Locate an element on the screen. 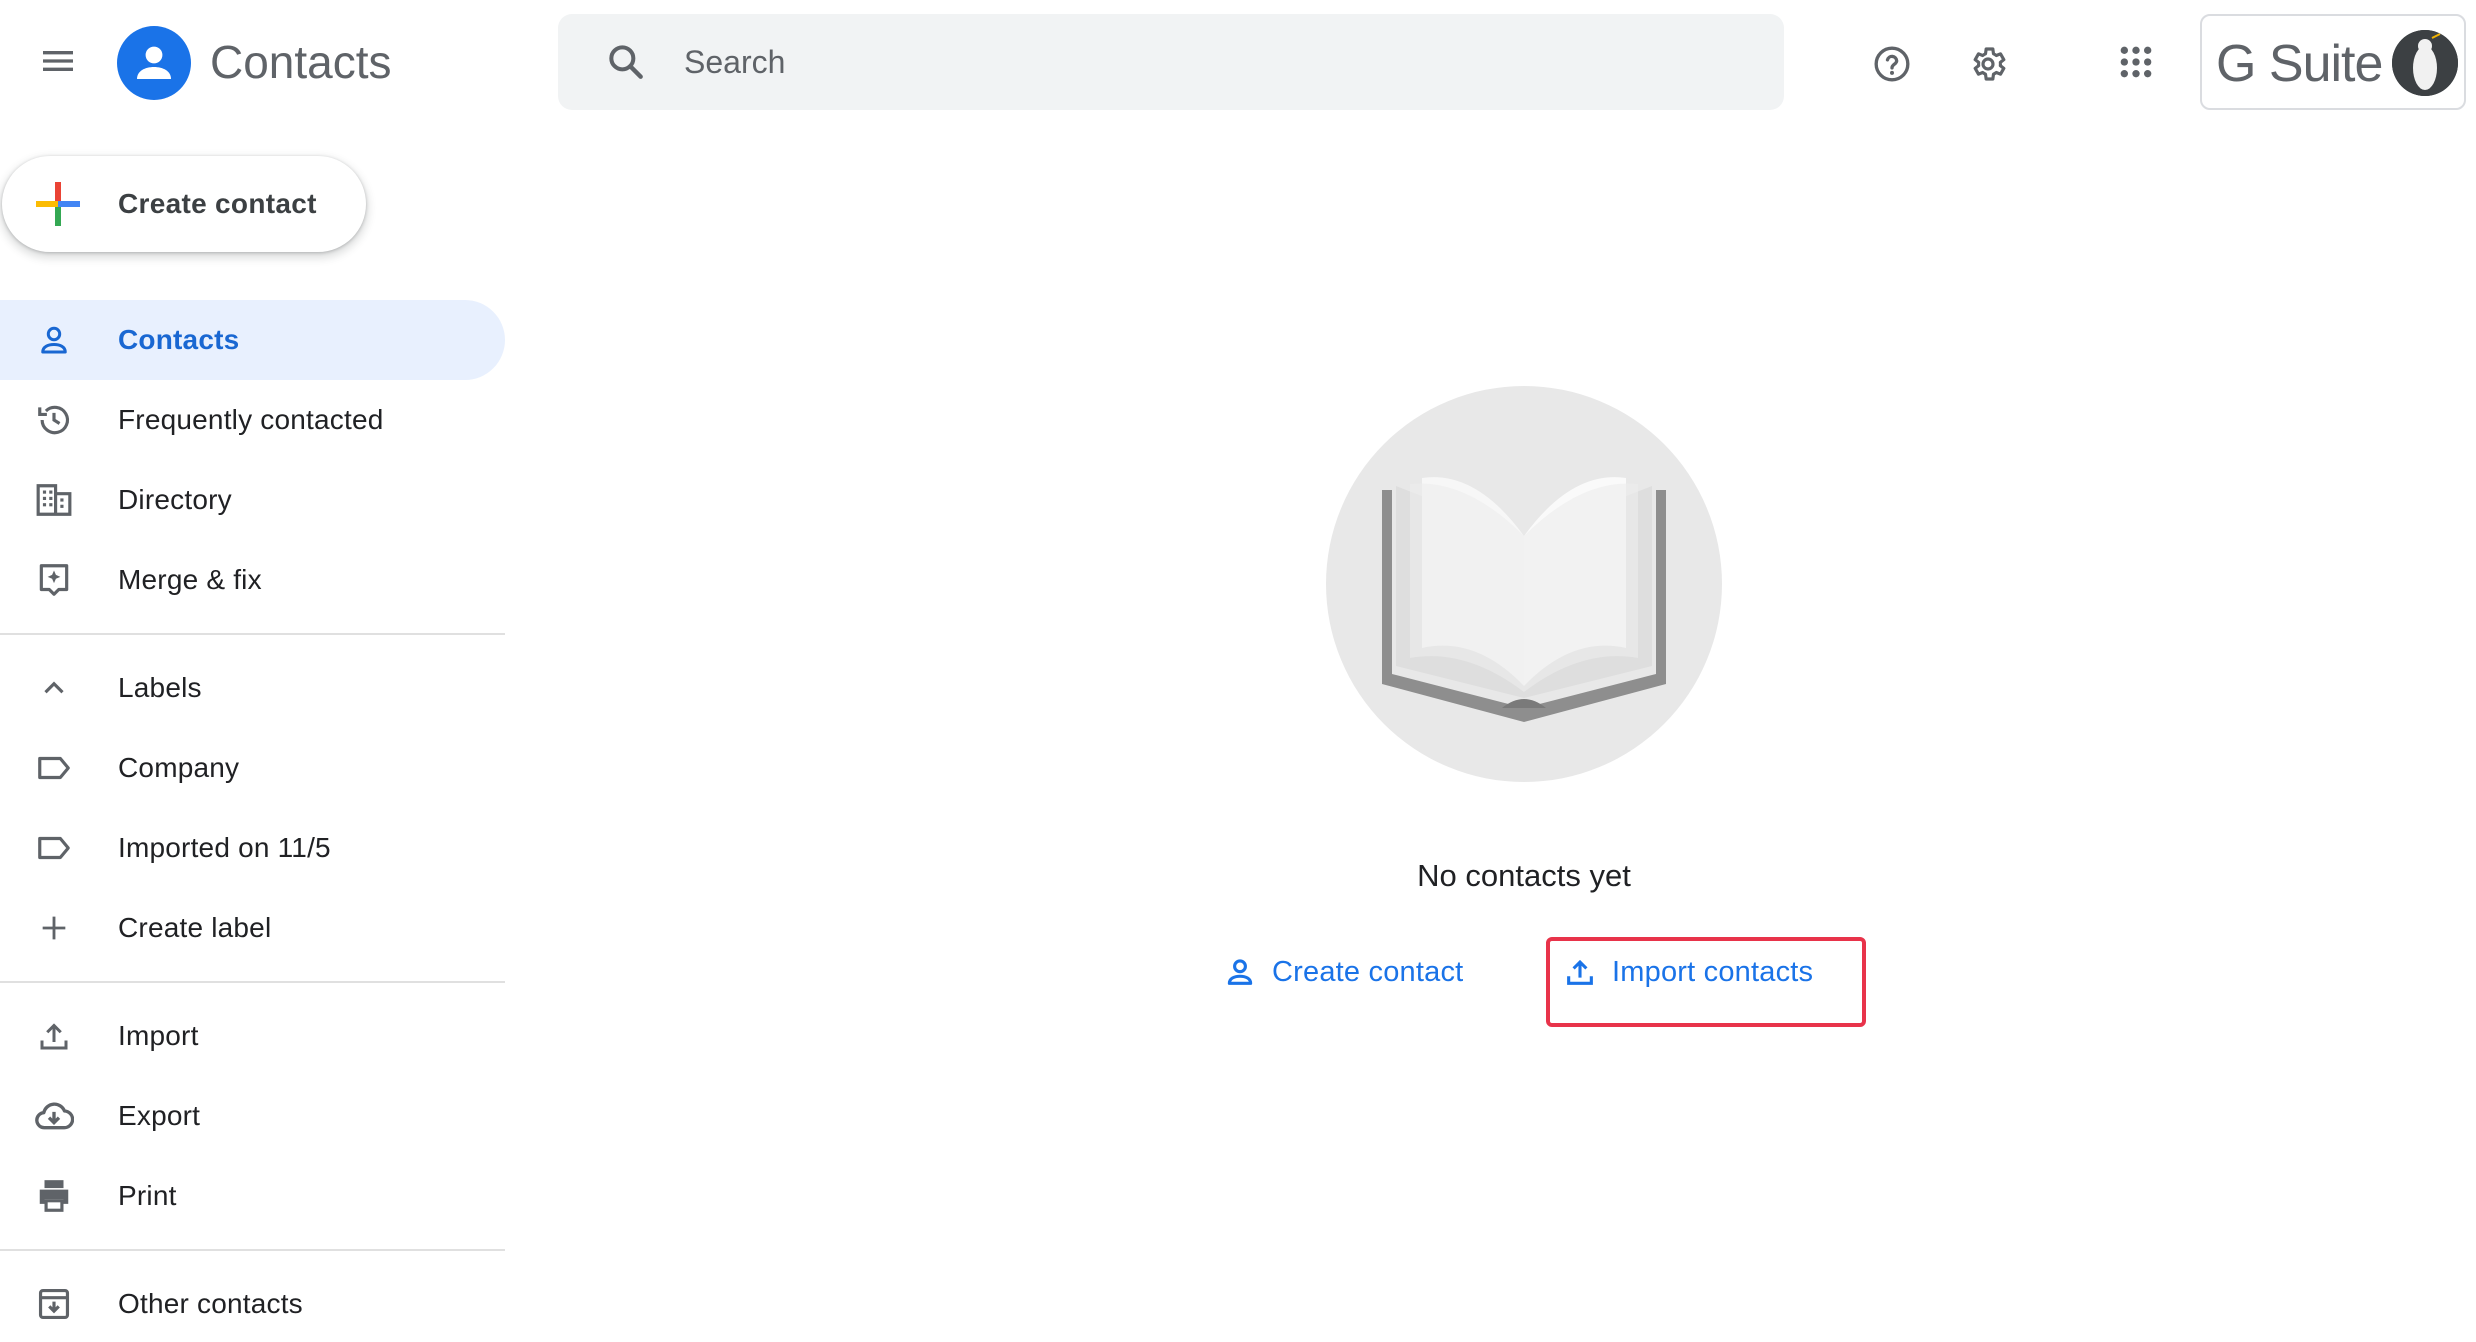  sidebar-item-label: Directory is located at coordinates (175, 499).